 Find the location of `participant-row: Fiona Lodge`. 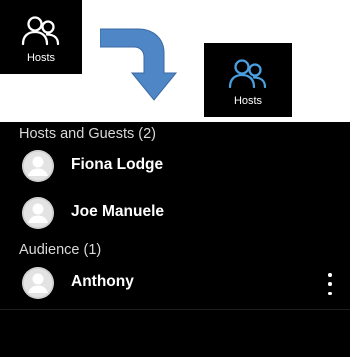

participant-row: Fiona Lodge is located at coordinates (175, 166).